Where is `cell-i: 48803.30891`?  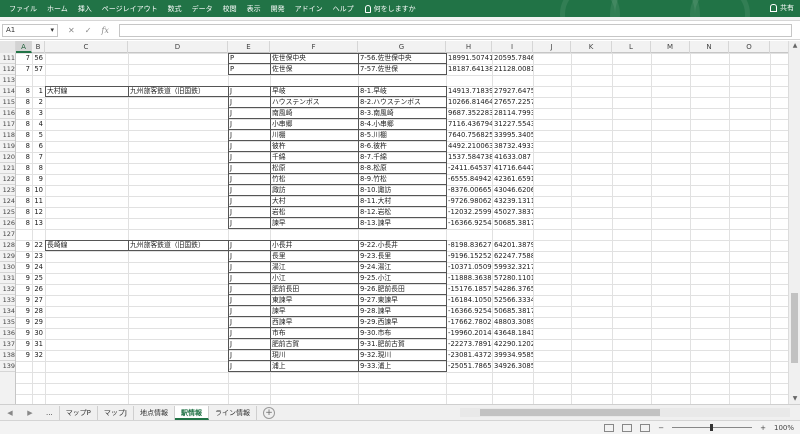 cell-i: 48803.30891 is located at coordinates (512, 322).